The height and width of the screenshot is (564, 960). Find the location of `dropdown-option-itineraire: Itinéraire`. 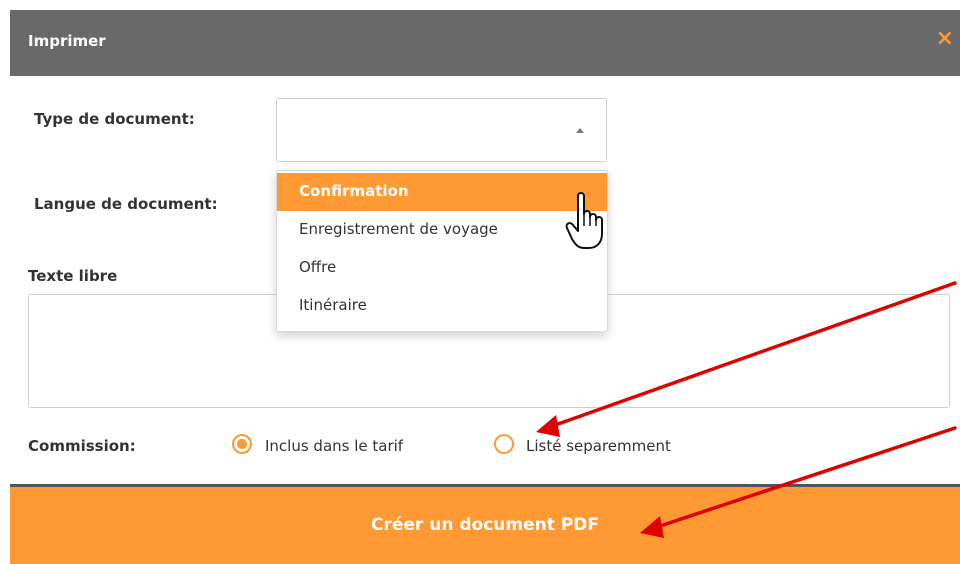

dropdown-option-itineraire: Itinéraire is located at coordinates (442, 306).